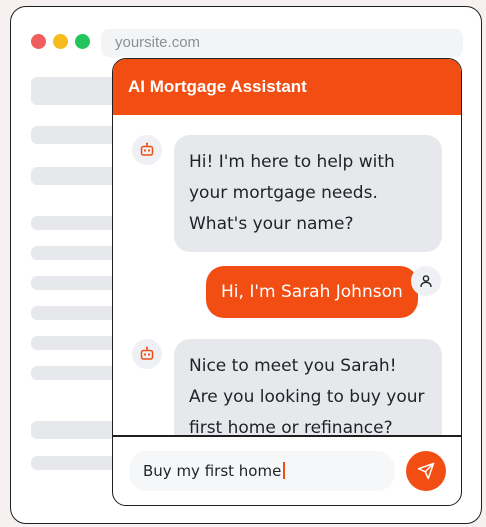 The width and height of the screenshot is (486, 527). What do you see at coordinates (312, 292) in the screenshot?
I see `user-message: Hi, I'm Sarah Johnson` at bounding box center [312, 292].